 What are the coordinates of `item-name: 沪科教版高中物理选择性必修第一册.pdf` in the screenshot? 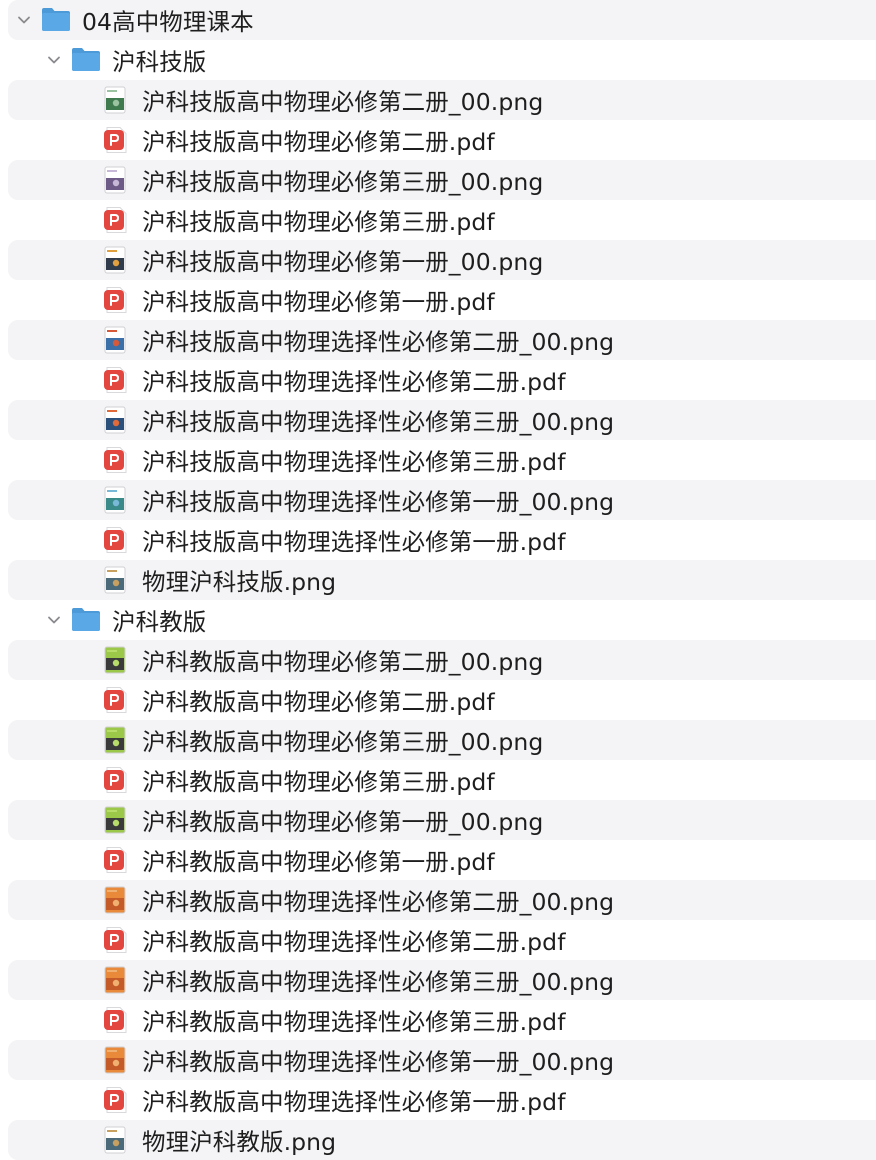 It's located at (354, 1102).